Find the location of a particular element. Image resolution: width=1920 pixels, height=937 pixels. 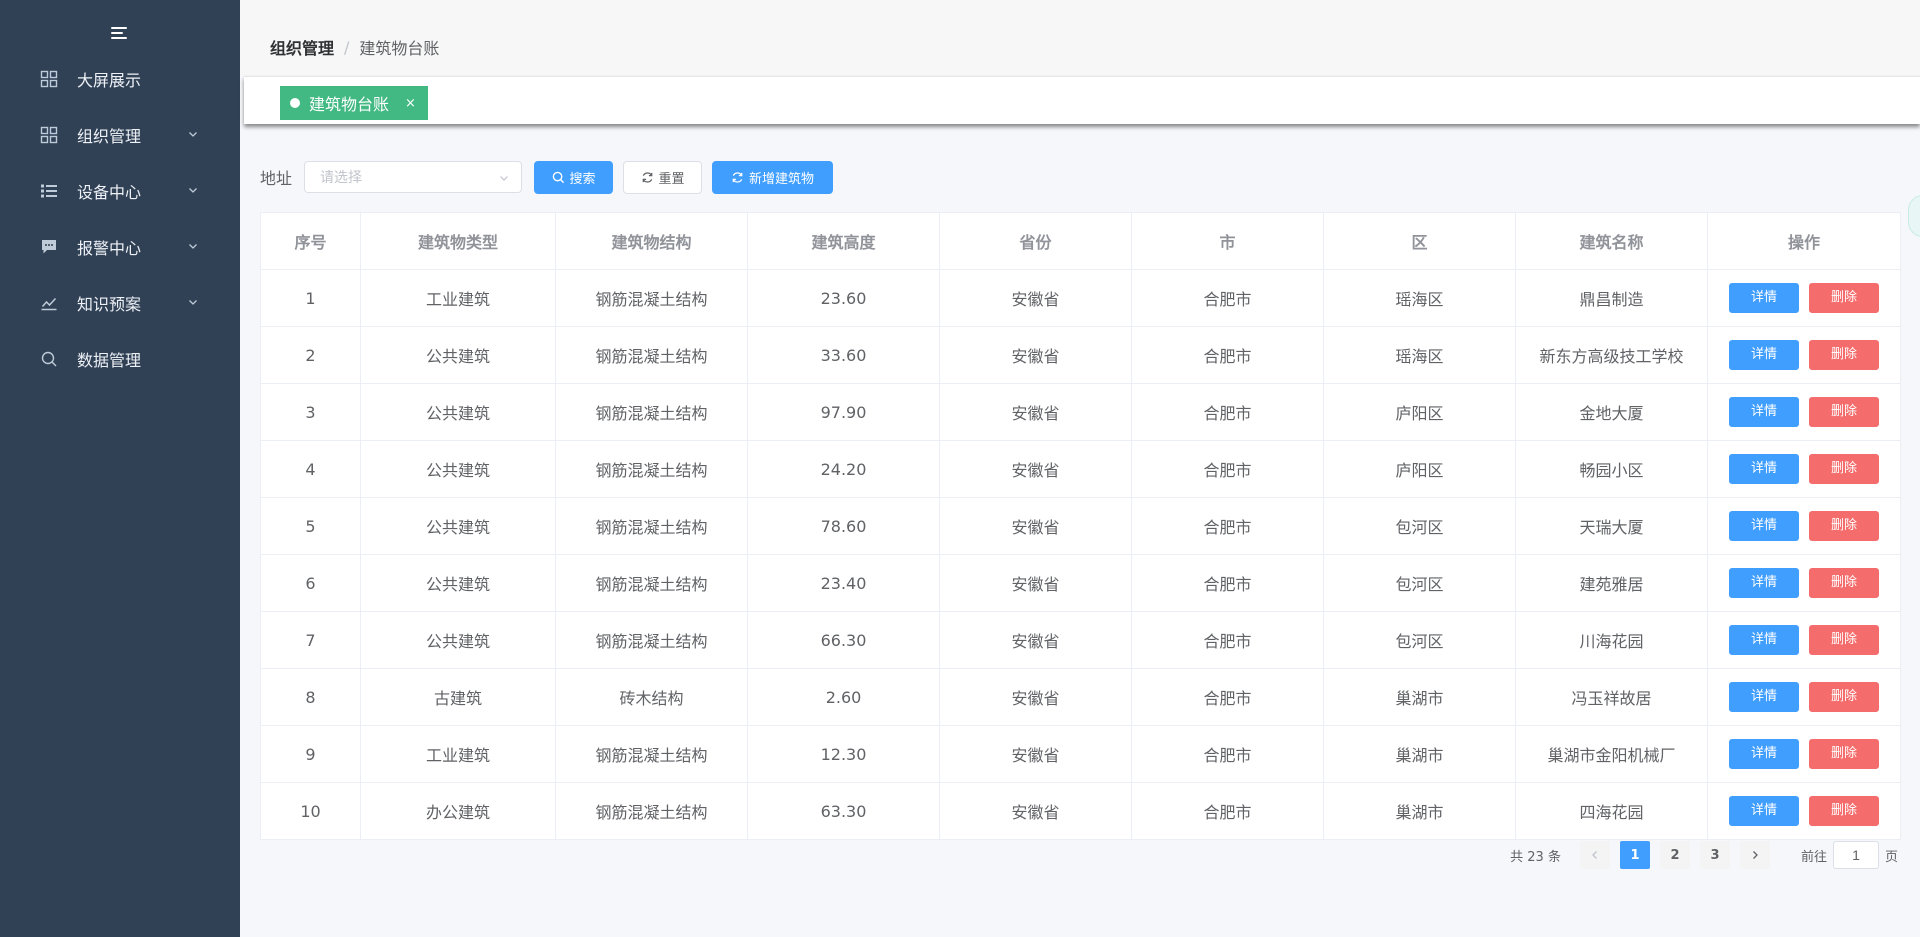

cell-index: 5 is located at coordinates (310, 526).